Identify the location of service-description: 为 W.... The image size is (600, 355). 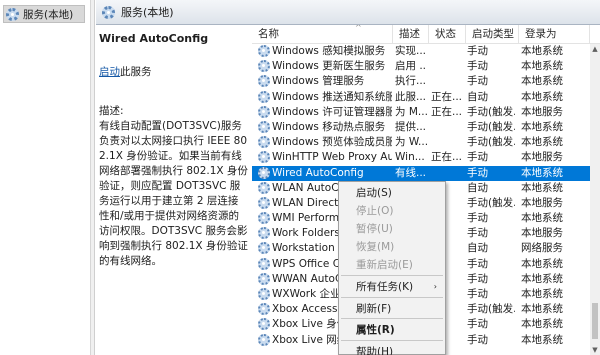
(411, 142).